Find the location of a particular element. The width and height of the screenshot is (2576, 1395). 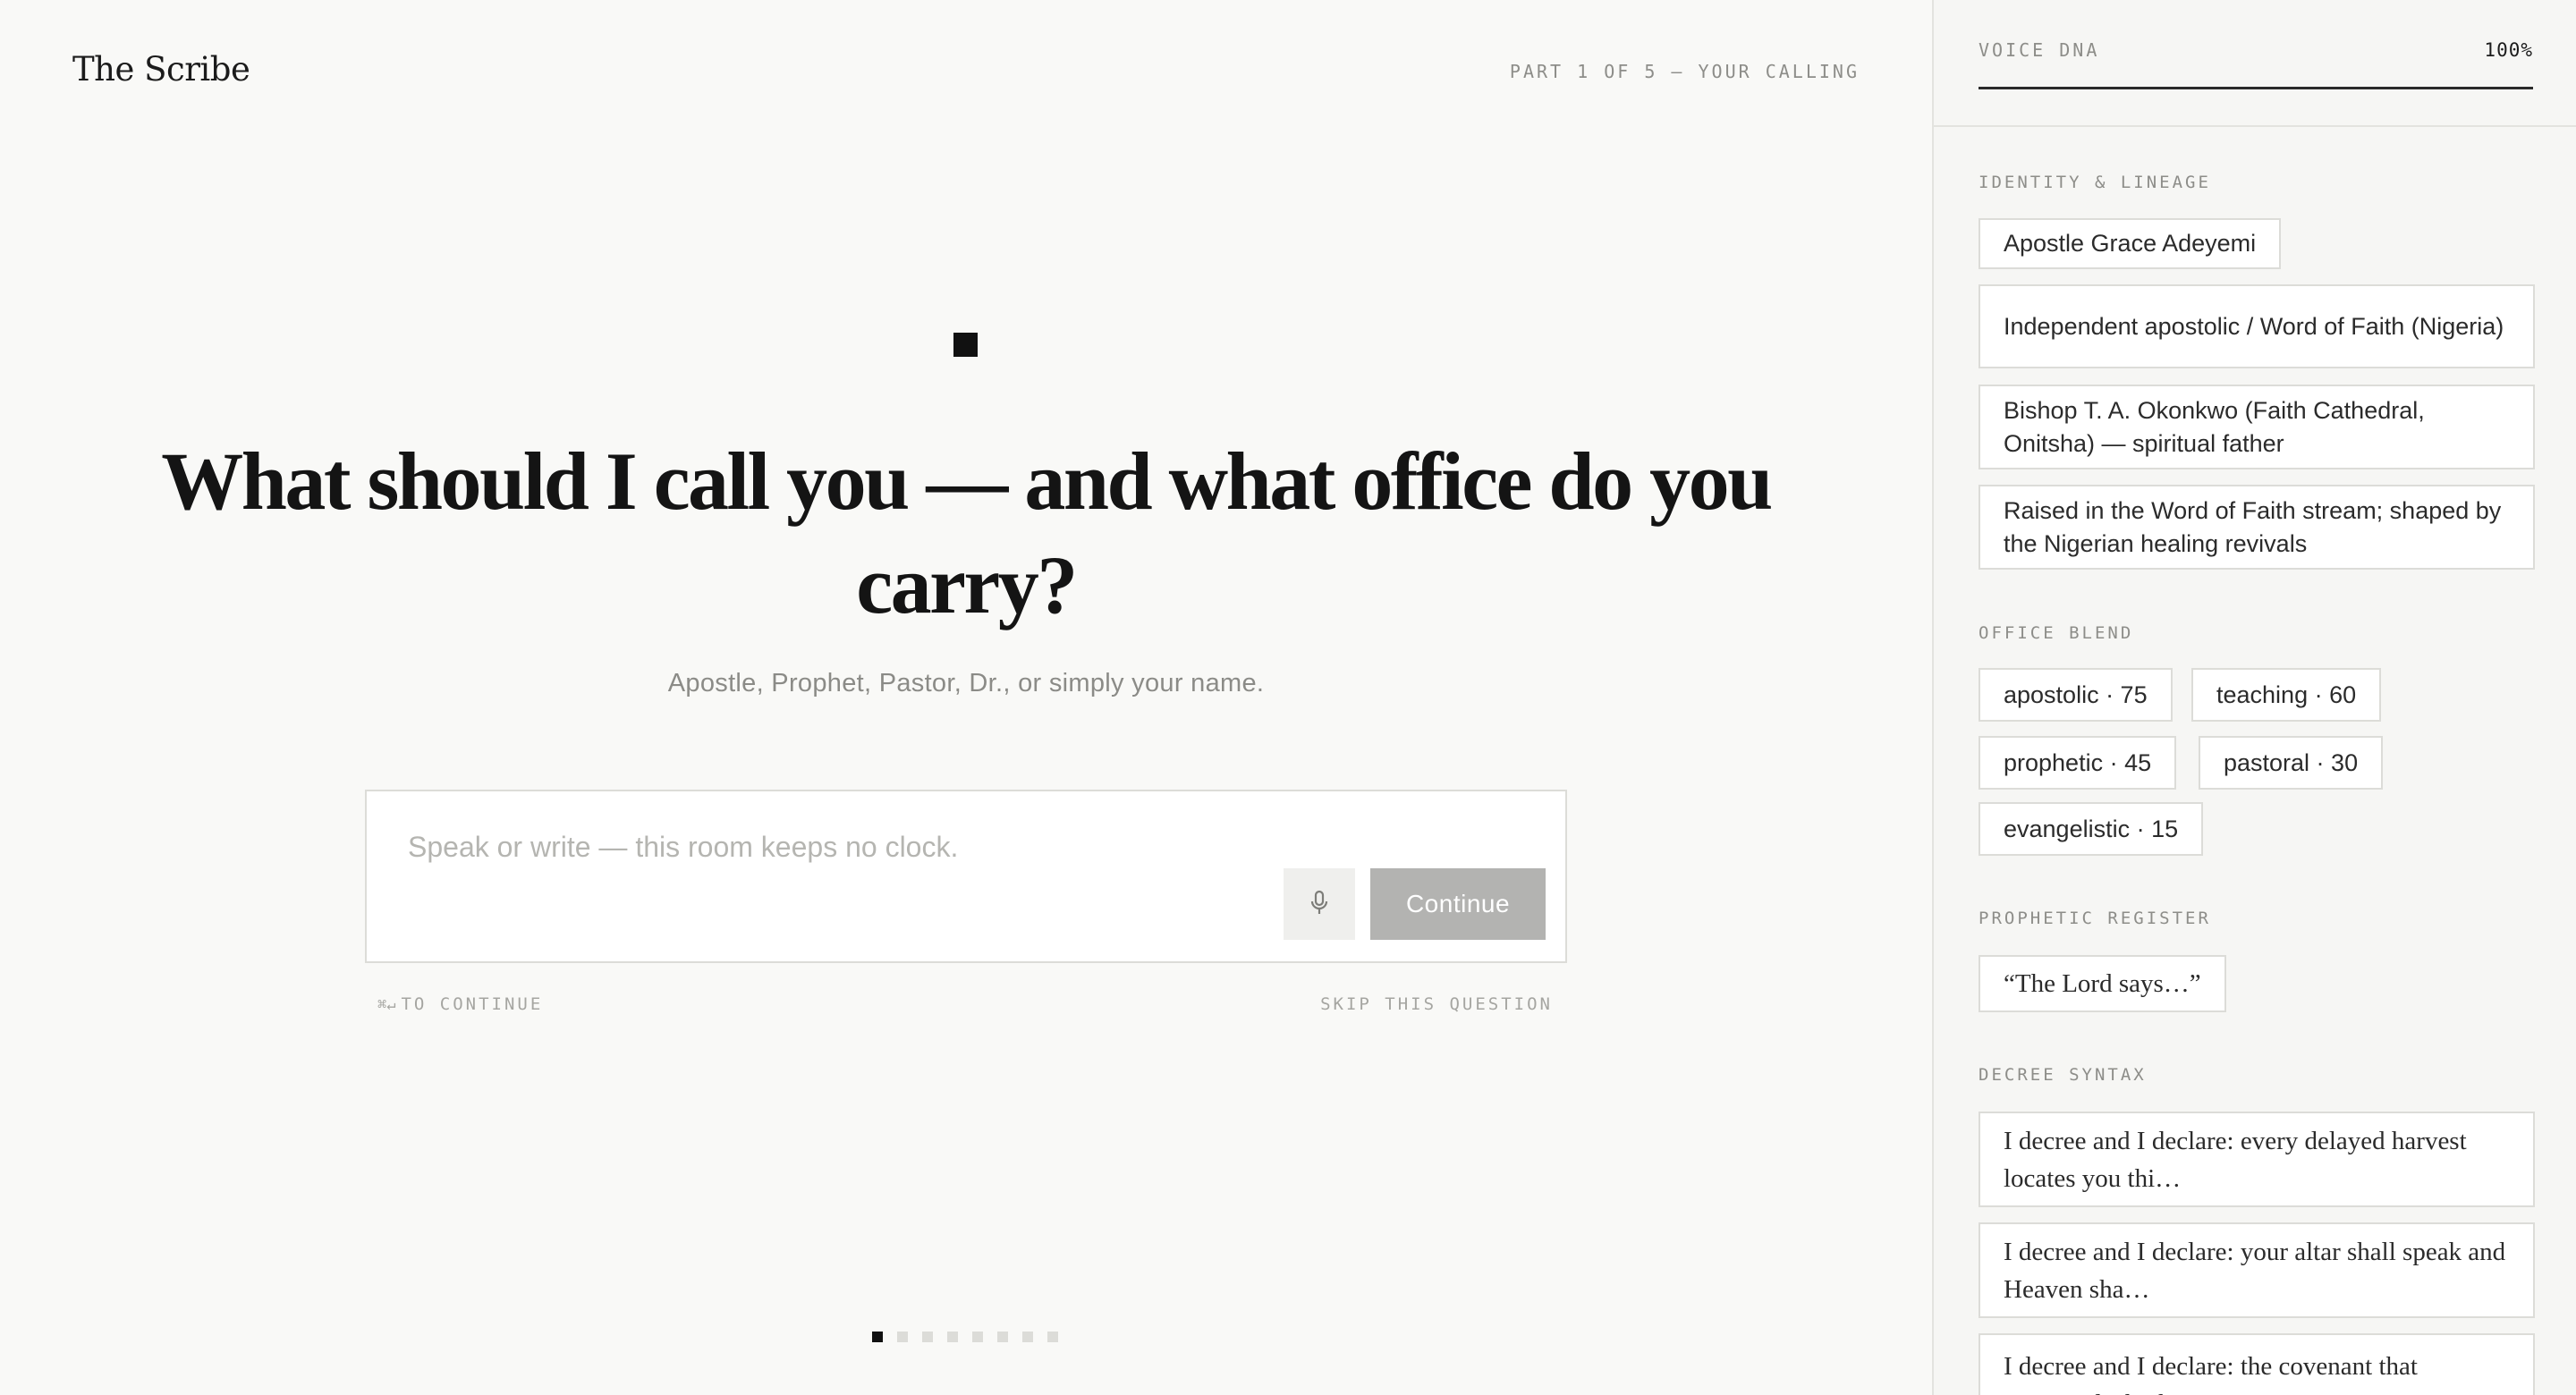

continue-button: Continue is located at coordinates (1458, 904).